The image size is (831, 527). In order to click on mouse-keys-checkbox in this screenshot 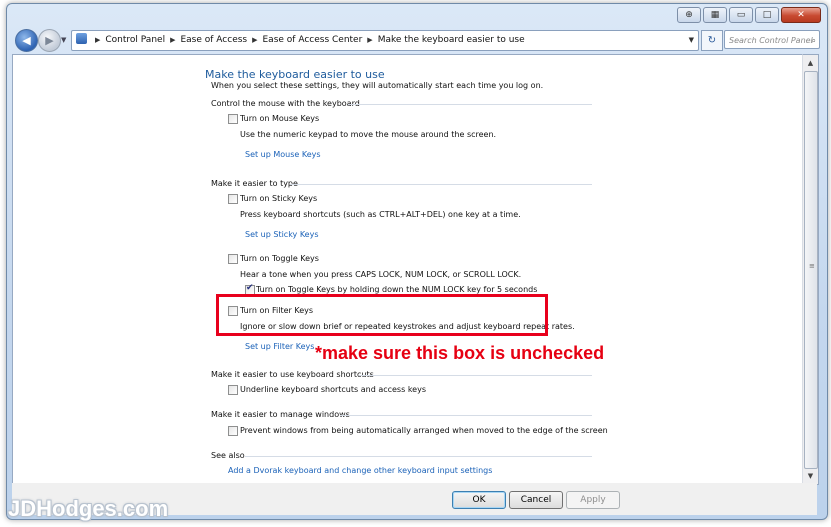, I will do `click(233, 119)`.